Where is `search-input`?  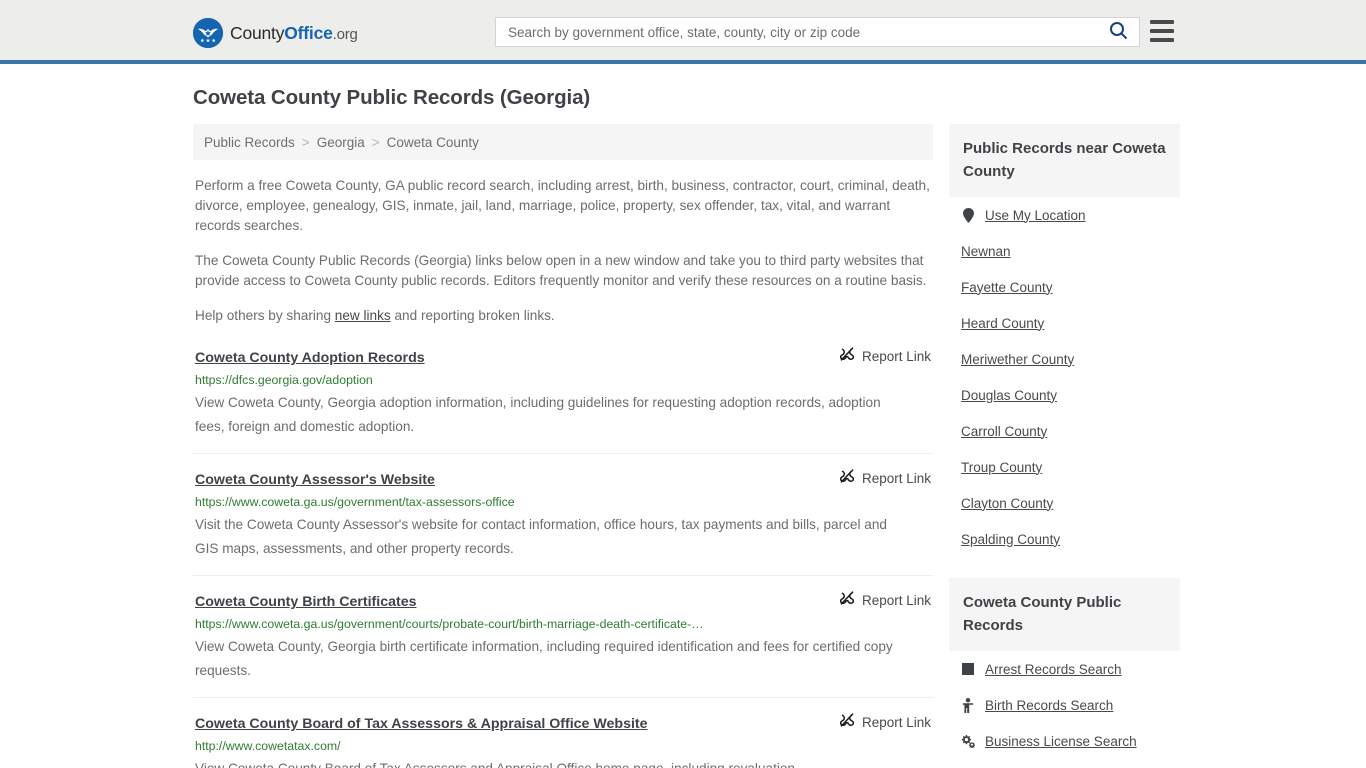 search-input is located at coordinates (796, 32).